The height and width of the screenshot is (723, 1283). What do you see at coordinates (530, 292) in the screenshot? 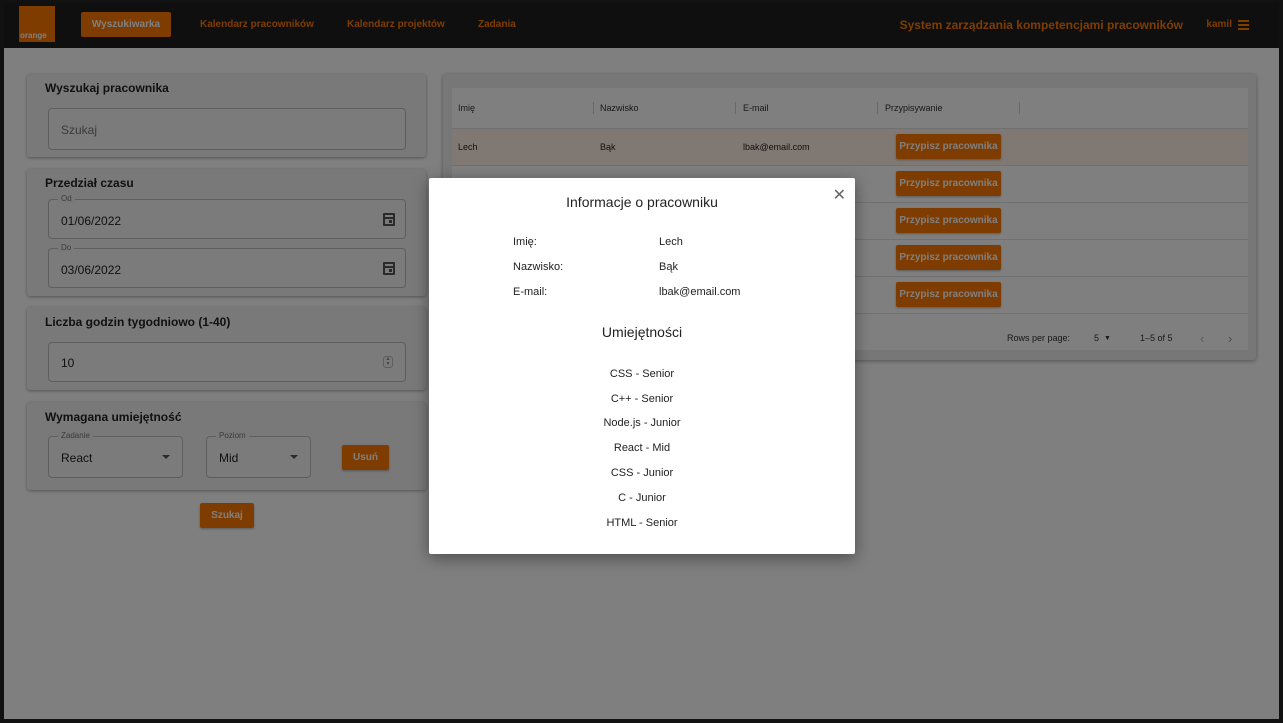
I see `email-label: E-mail:` at bounding box center [530, 292].